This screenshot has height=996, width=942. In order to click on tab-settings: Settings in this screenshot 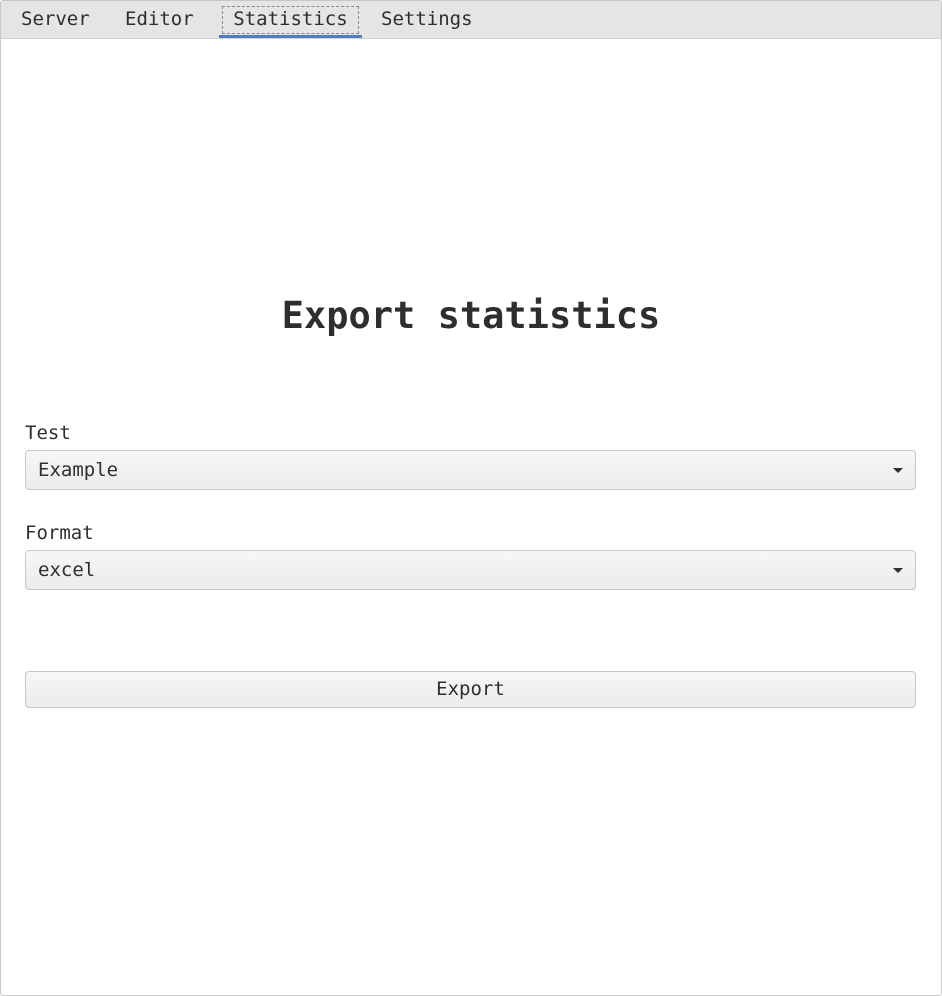, I will do `click(427, 19)`.